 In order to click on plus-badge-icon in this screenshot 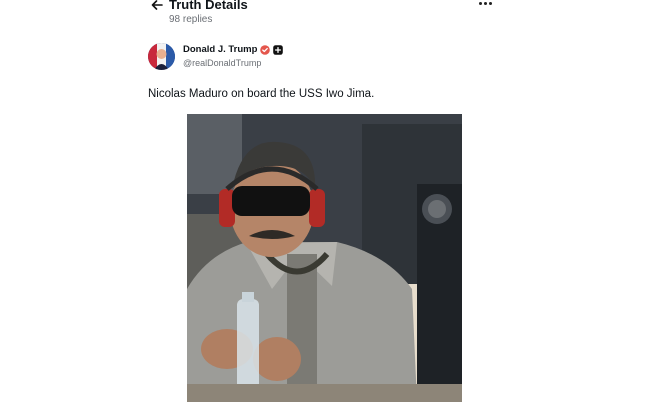, I will do `click(278, 49)`.